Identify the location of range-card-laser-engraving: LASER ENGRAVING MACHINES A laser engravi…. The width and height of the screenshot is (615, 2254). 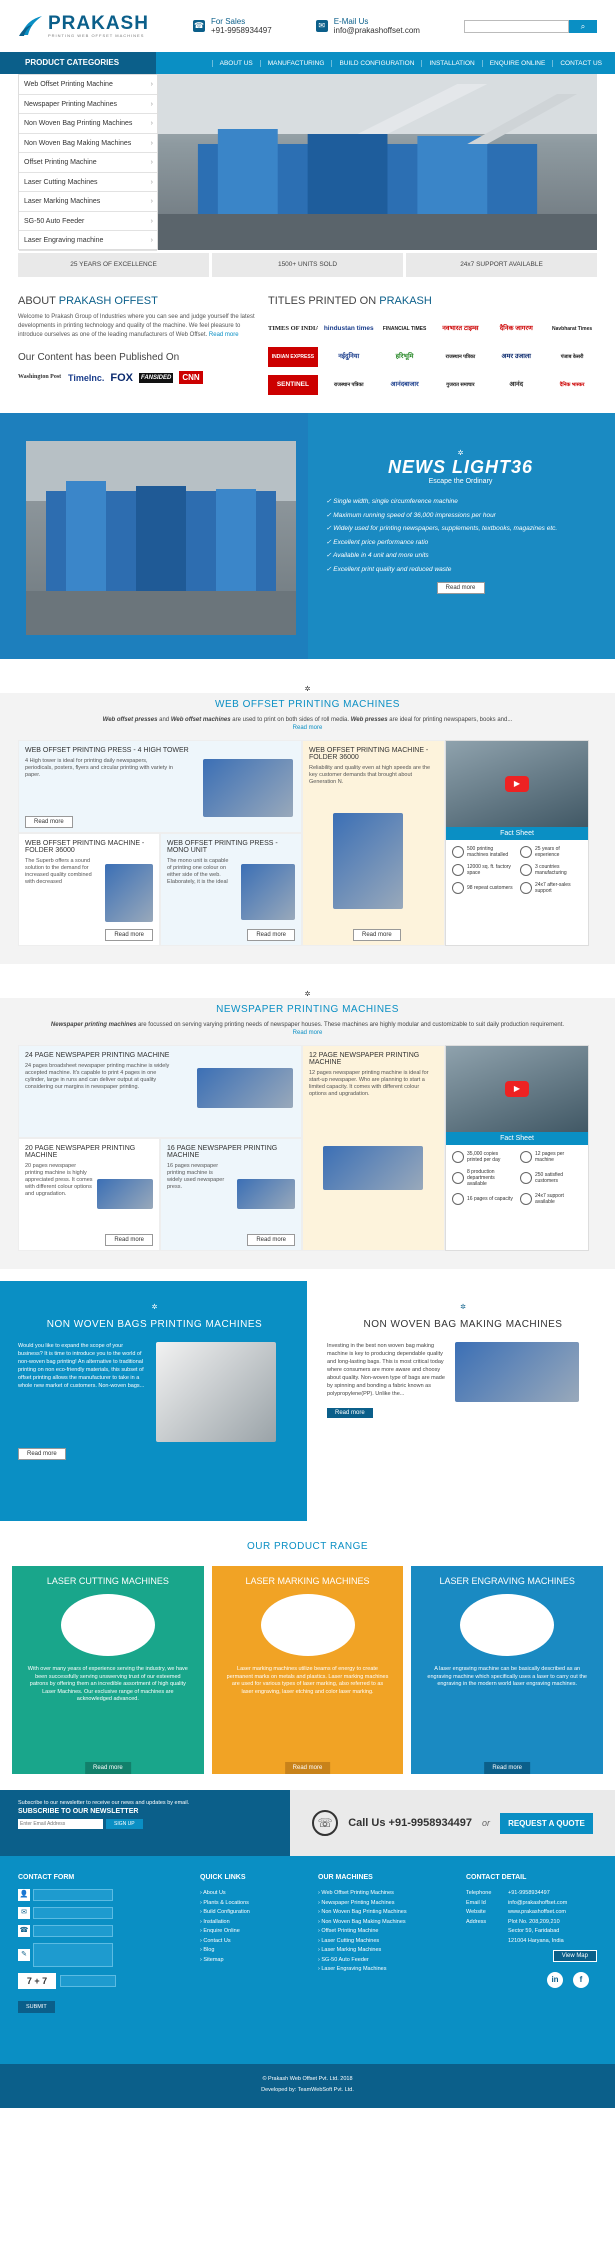
(507, 1670).